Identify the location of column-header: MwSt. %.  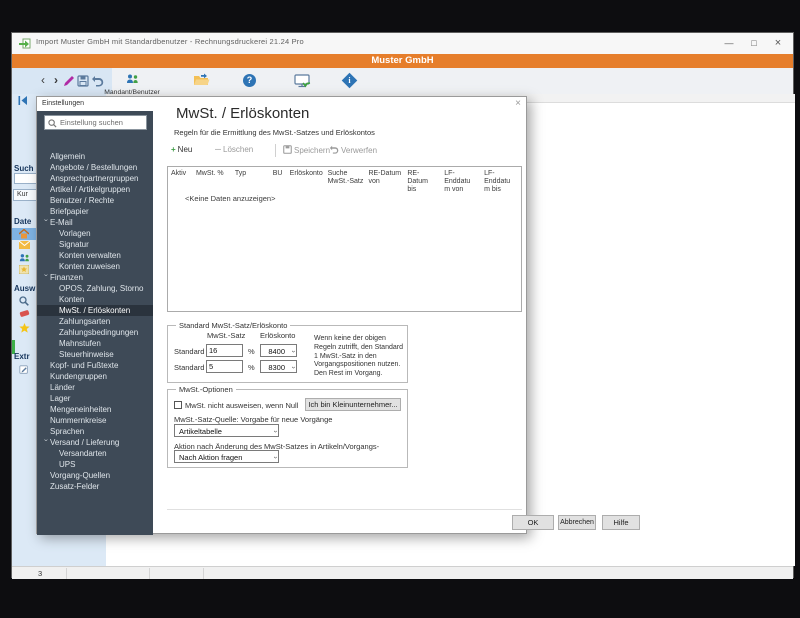
(212, 180).